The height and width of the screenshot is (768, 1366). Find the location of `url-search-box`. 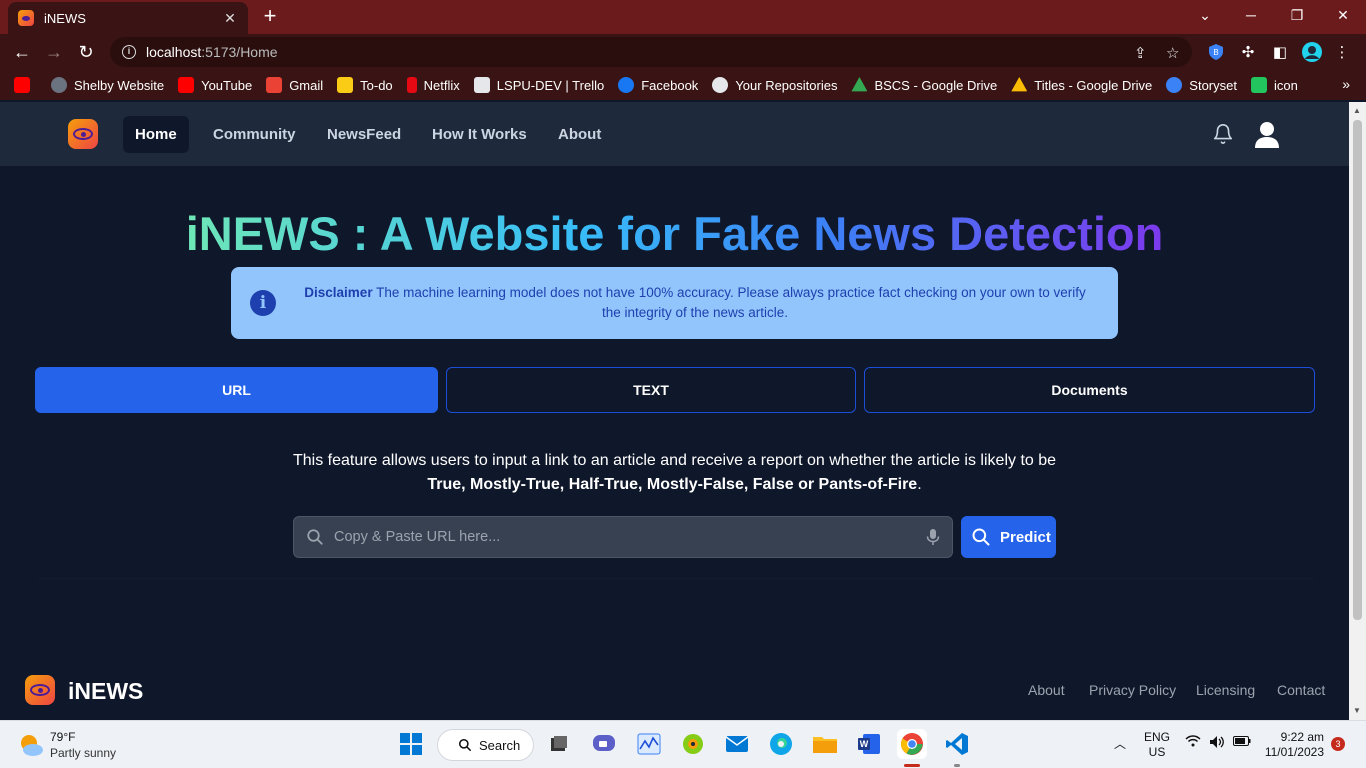

url-search-box is located at coordinates (623, 537).